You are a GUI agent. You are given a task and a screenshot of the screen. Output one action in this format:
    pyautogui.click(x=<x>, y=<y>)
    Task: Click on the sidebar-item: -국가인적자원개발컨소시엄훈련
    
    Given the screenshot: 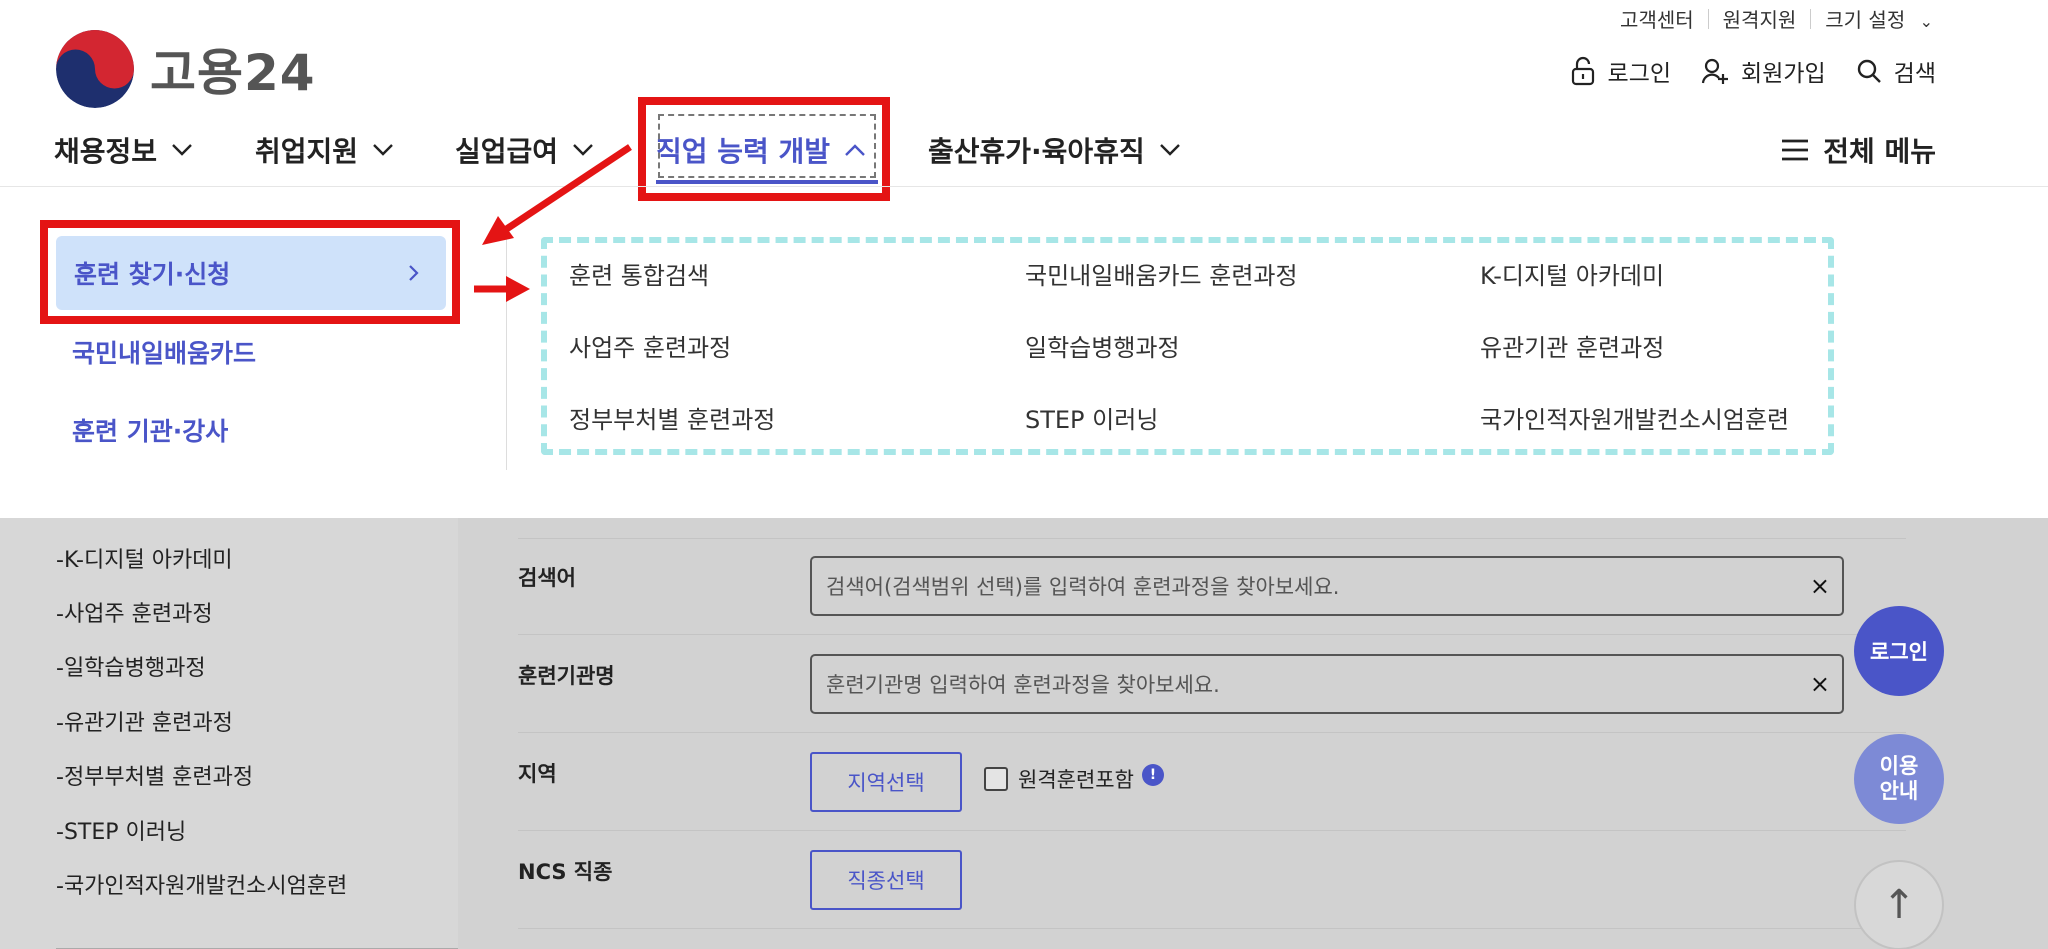 What is the action you would take?
    pyautogui.click(x=201, y=884)
    